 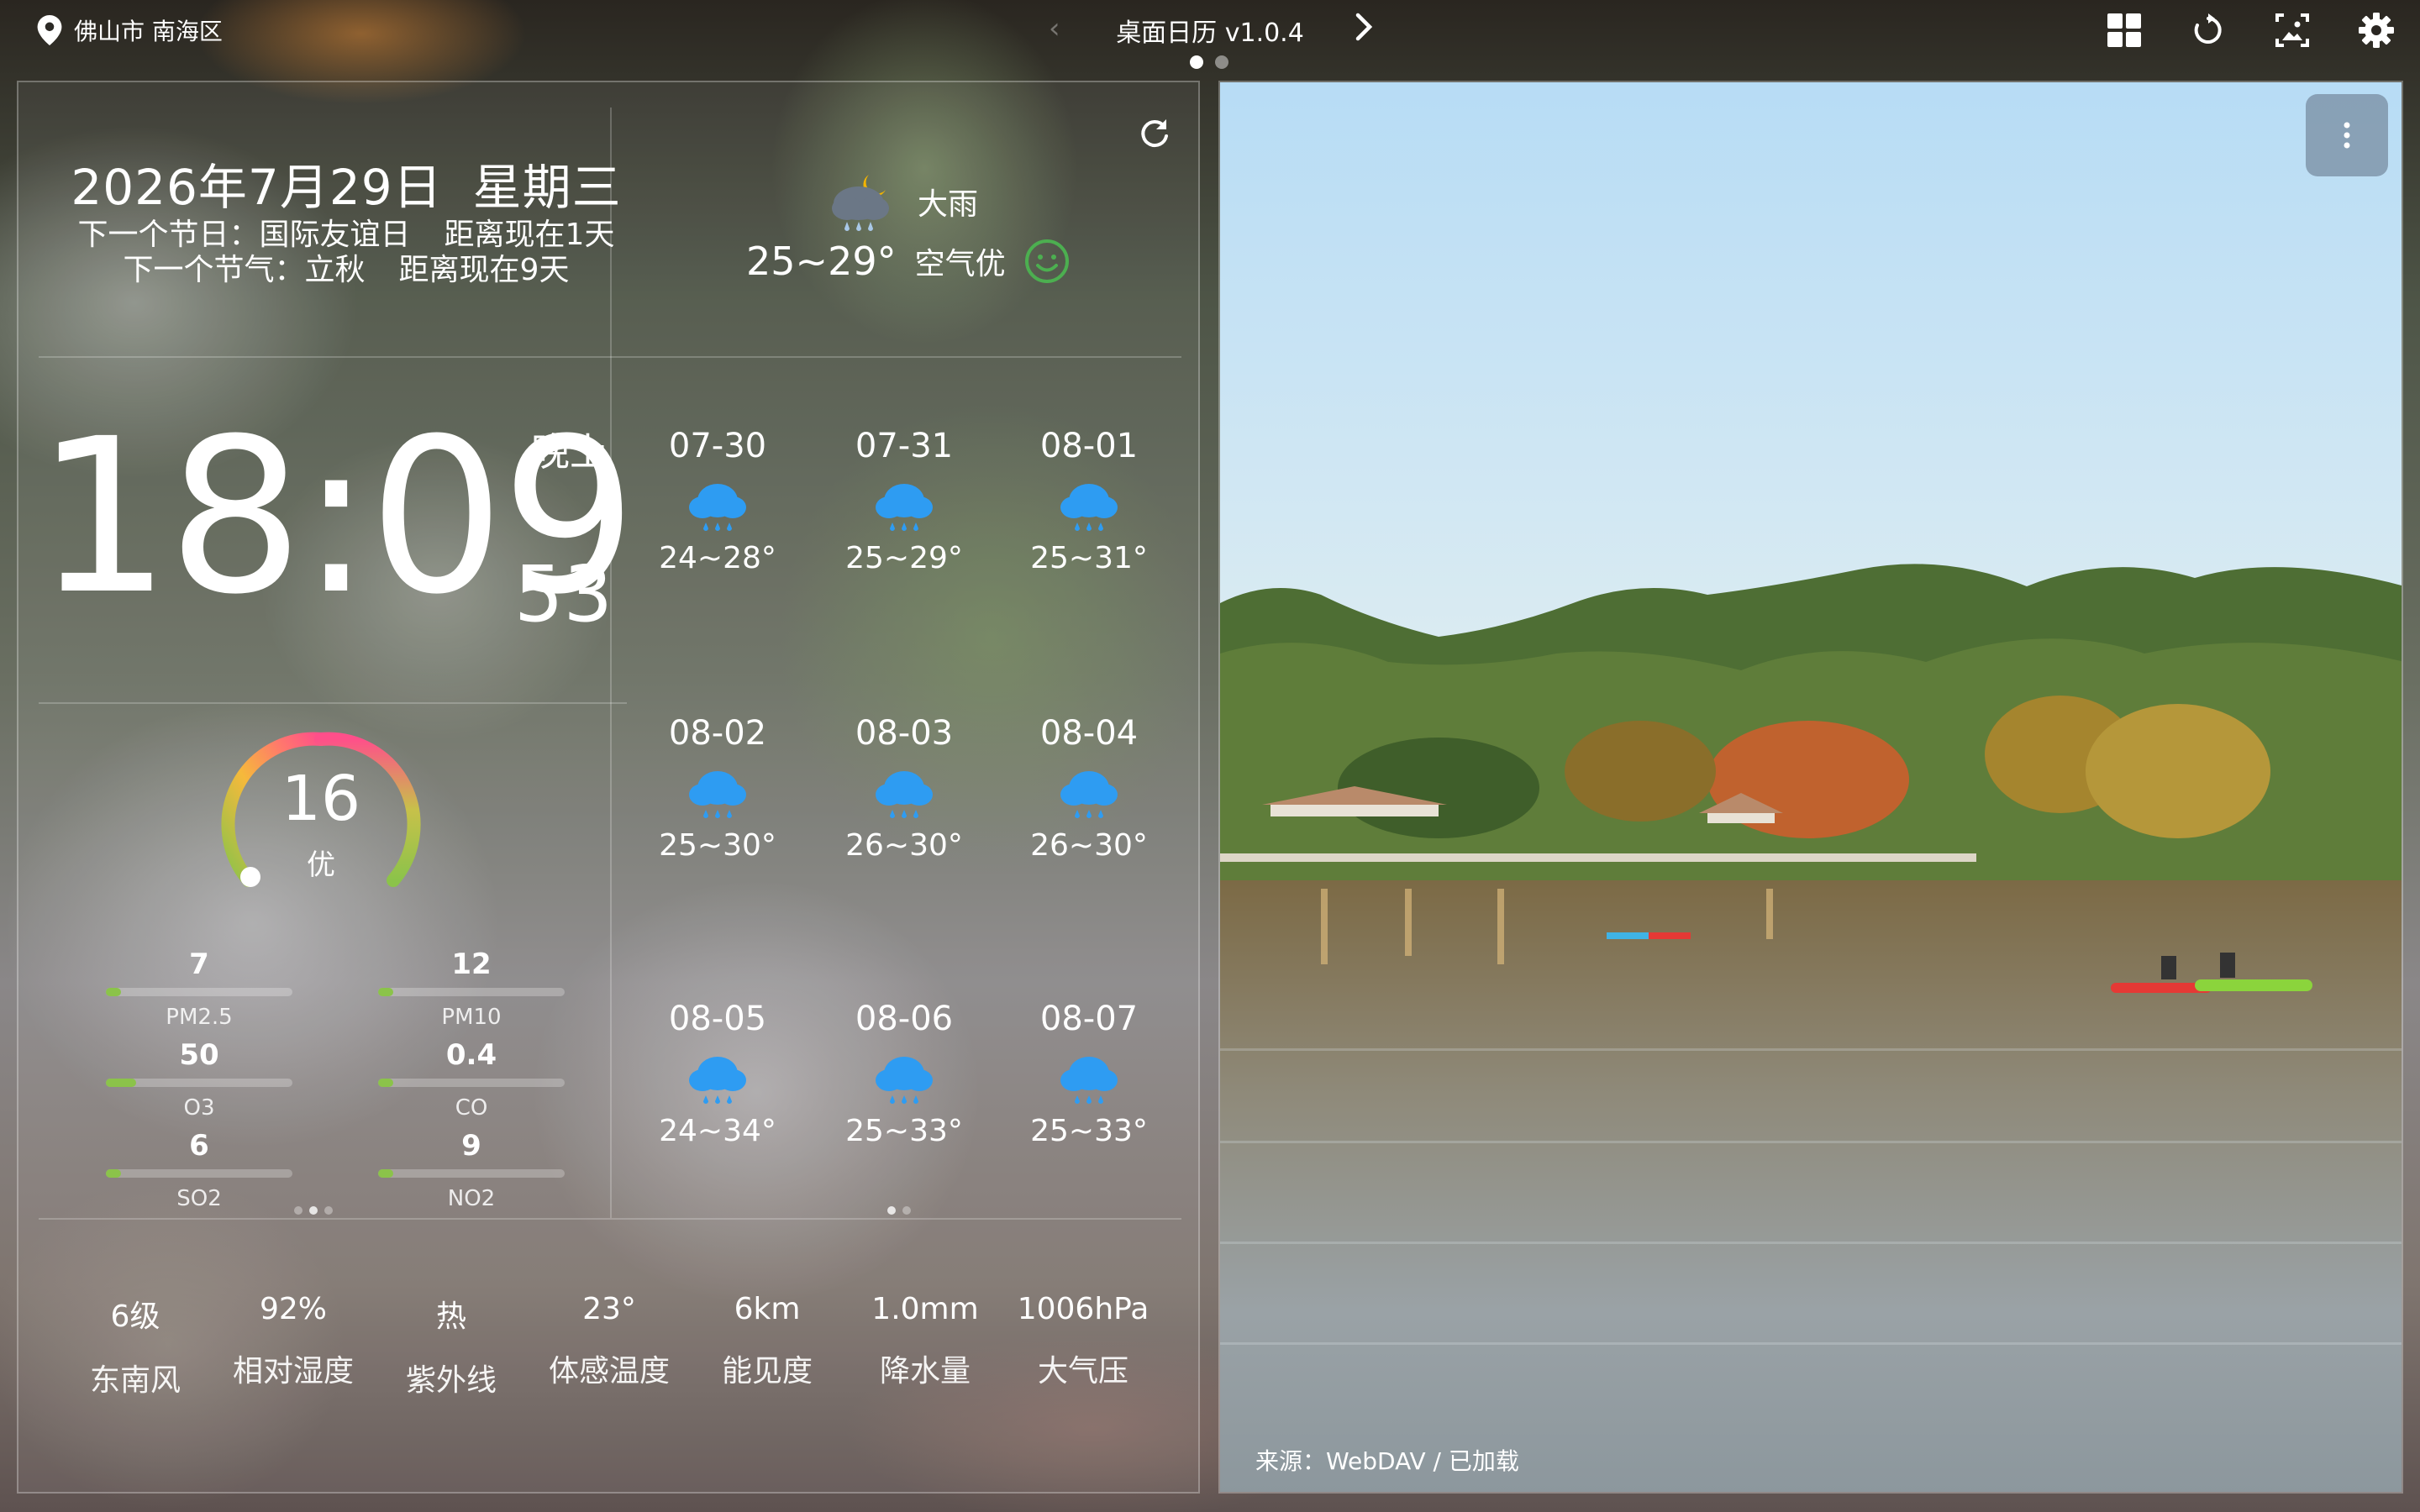 What do you see at coordinates (484, 270) in the screenshot?
I see `next-solar-term-distance: 距离现在9天` at bounding box center [484, 270].